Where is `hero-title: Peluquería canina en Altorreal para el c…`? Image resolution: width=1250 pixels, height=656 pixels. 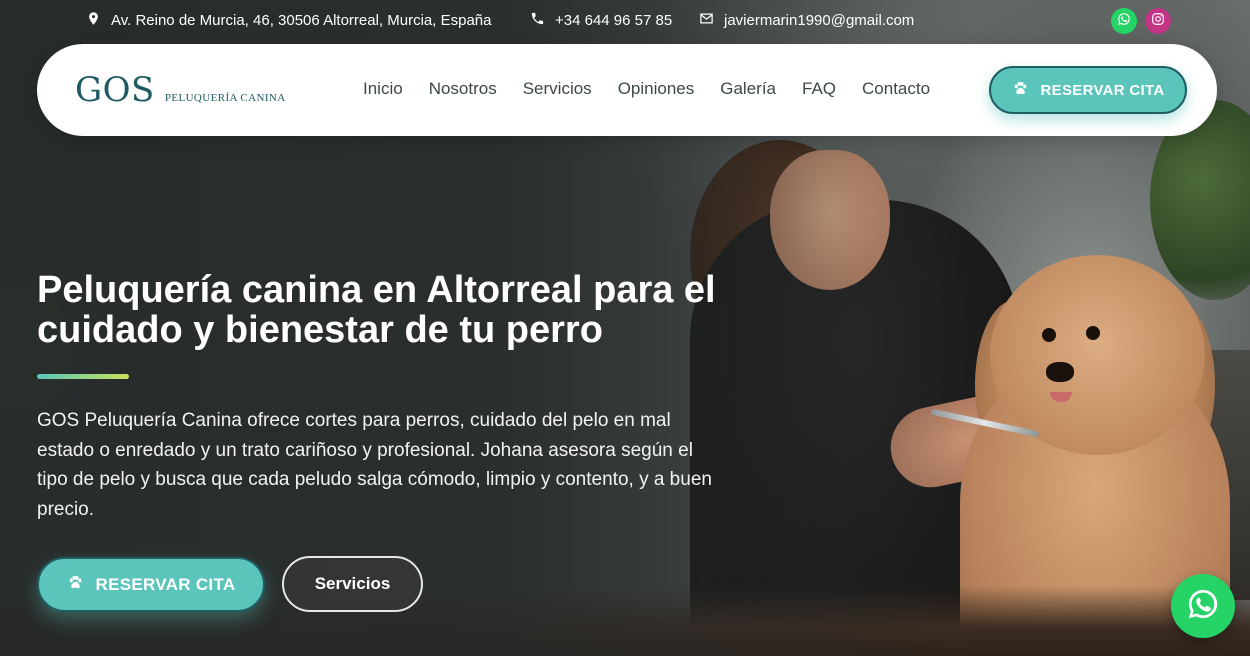 hero-title: Peluquería canina en Altorreal para el c… is located at coordinates (376, 310).